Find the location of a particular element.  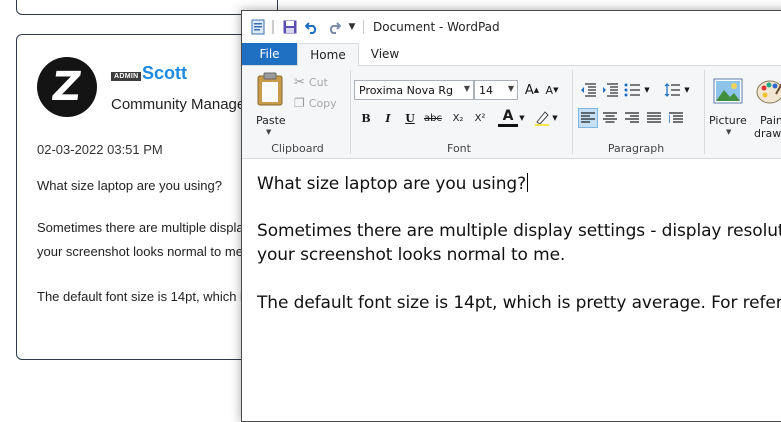

avatar-logo-glyph: Z is located at coordinates (67, 87).